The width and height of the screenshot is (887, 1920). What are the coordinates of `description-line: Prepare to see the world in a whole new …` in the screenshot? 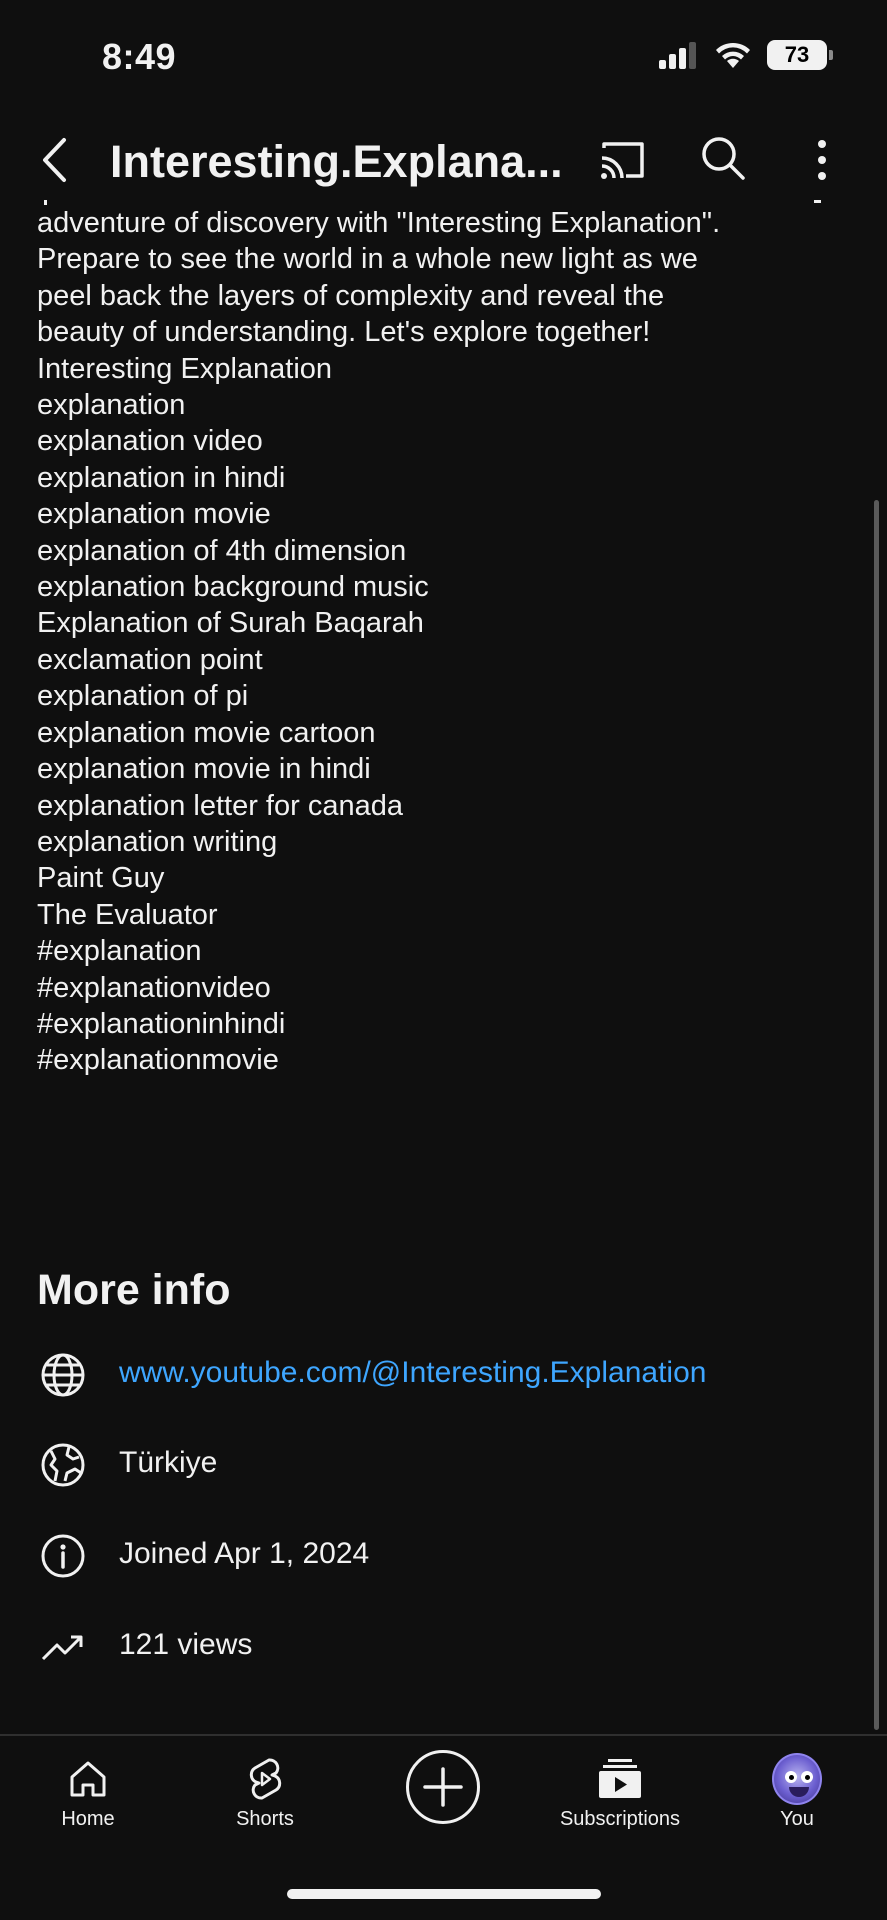 It's located at (367, 259).